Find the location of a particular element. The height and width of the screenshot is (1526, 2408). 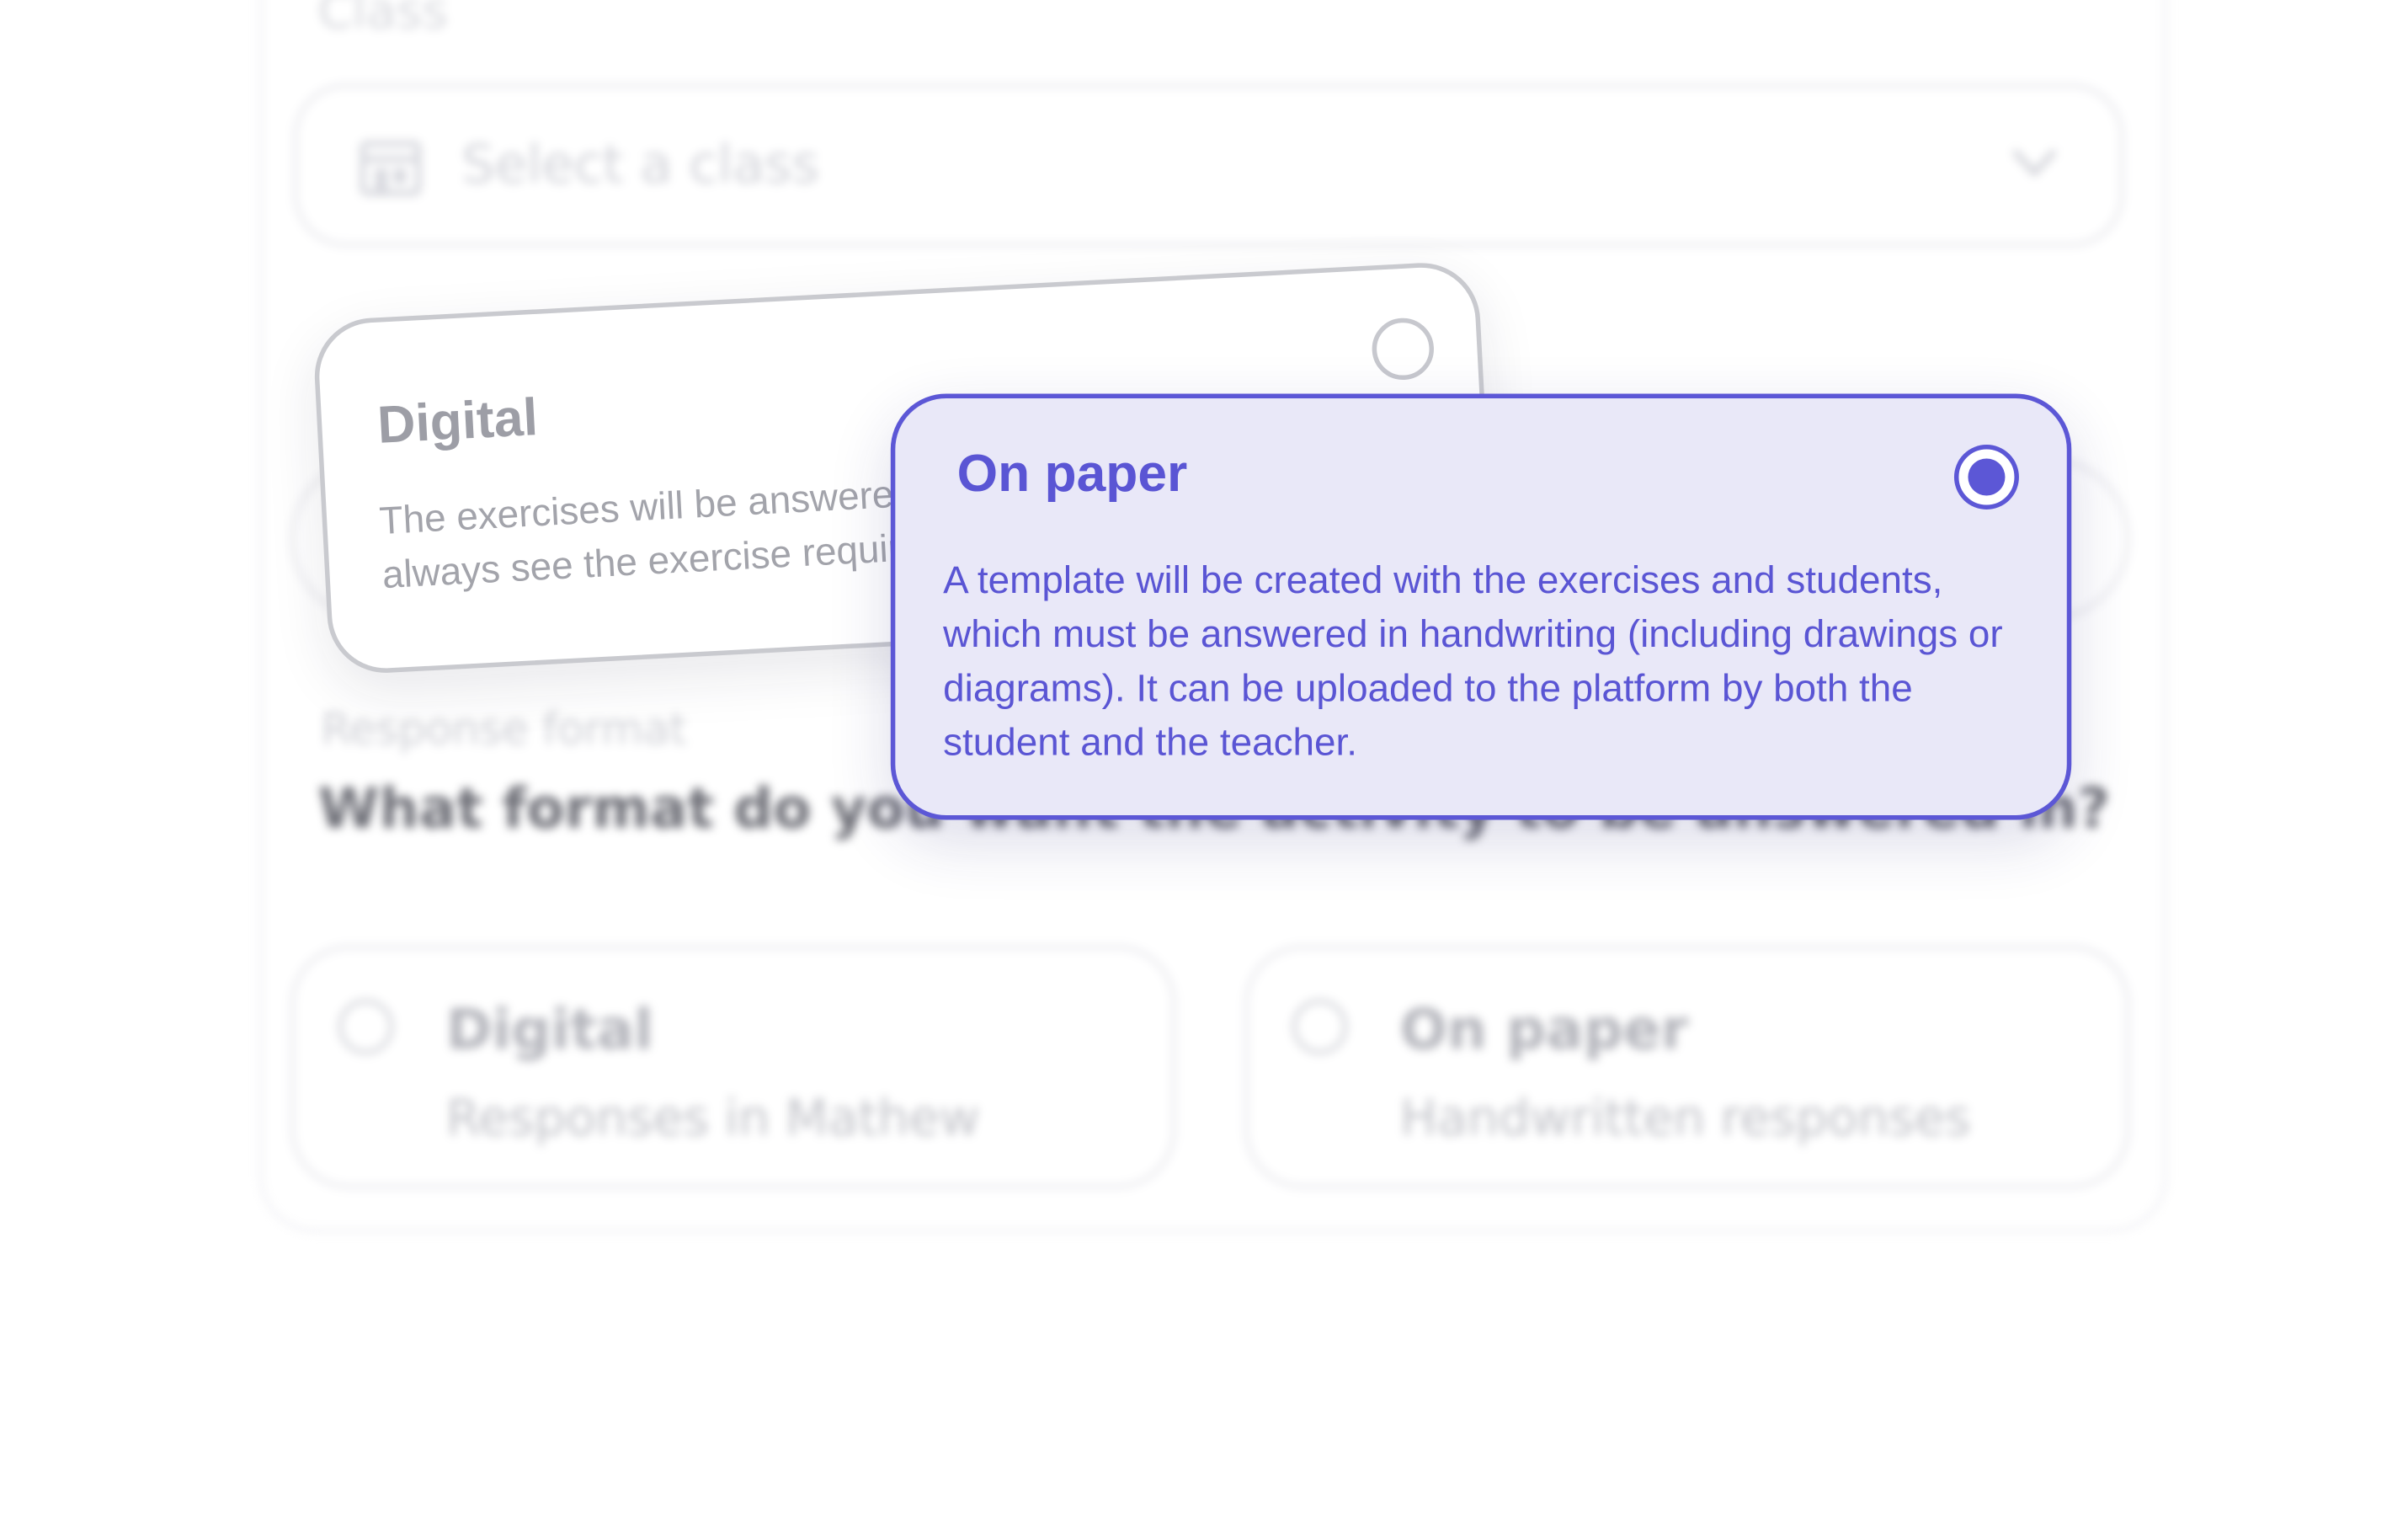

school-icon is located at coordinates (391, 168).